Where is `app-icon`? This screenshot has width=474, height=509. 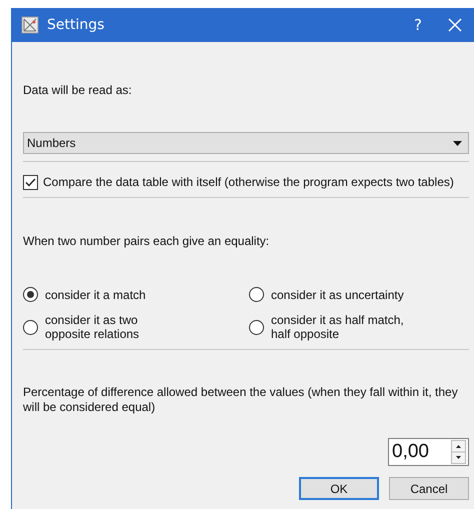 app-icon is located at coordinates (30, 25).